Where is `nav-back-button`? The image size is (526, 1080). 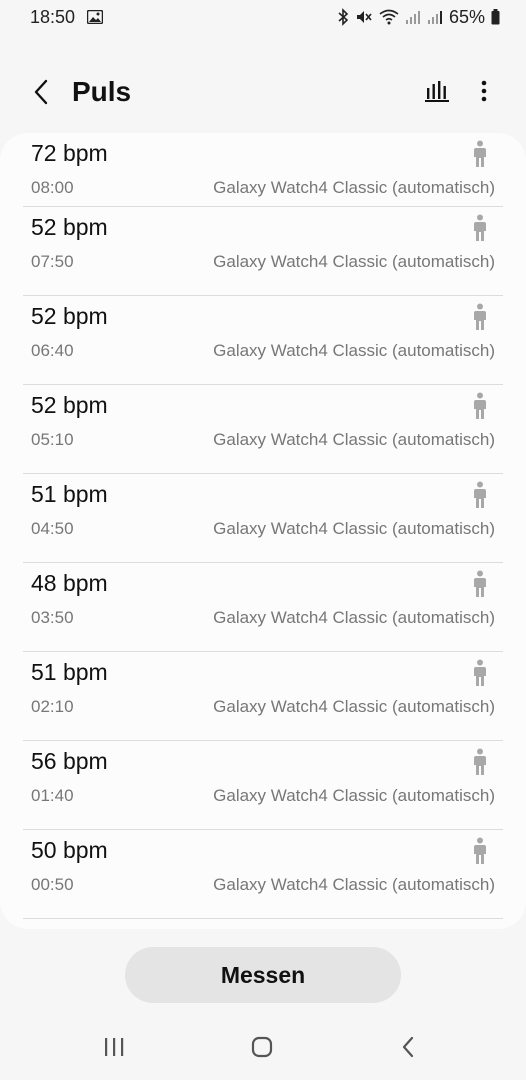 nav-back-button is located at coordinates (408, 1049).